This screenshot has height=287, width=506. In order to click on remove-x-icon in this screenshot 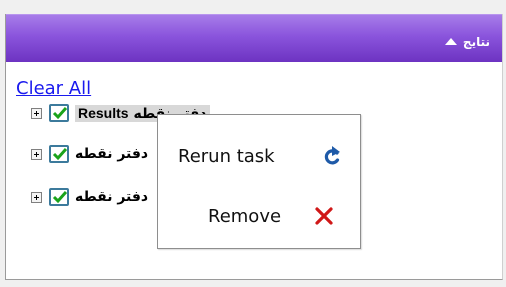, I will do `click(324, 218)`.